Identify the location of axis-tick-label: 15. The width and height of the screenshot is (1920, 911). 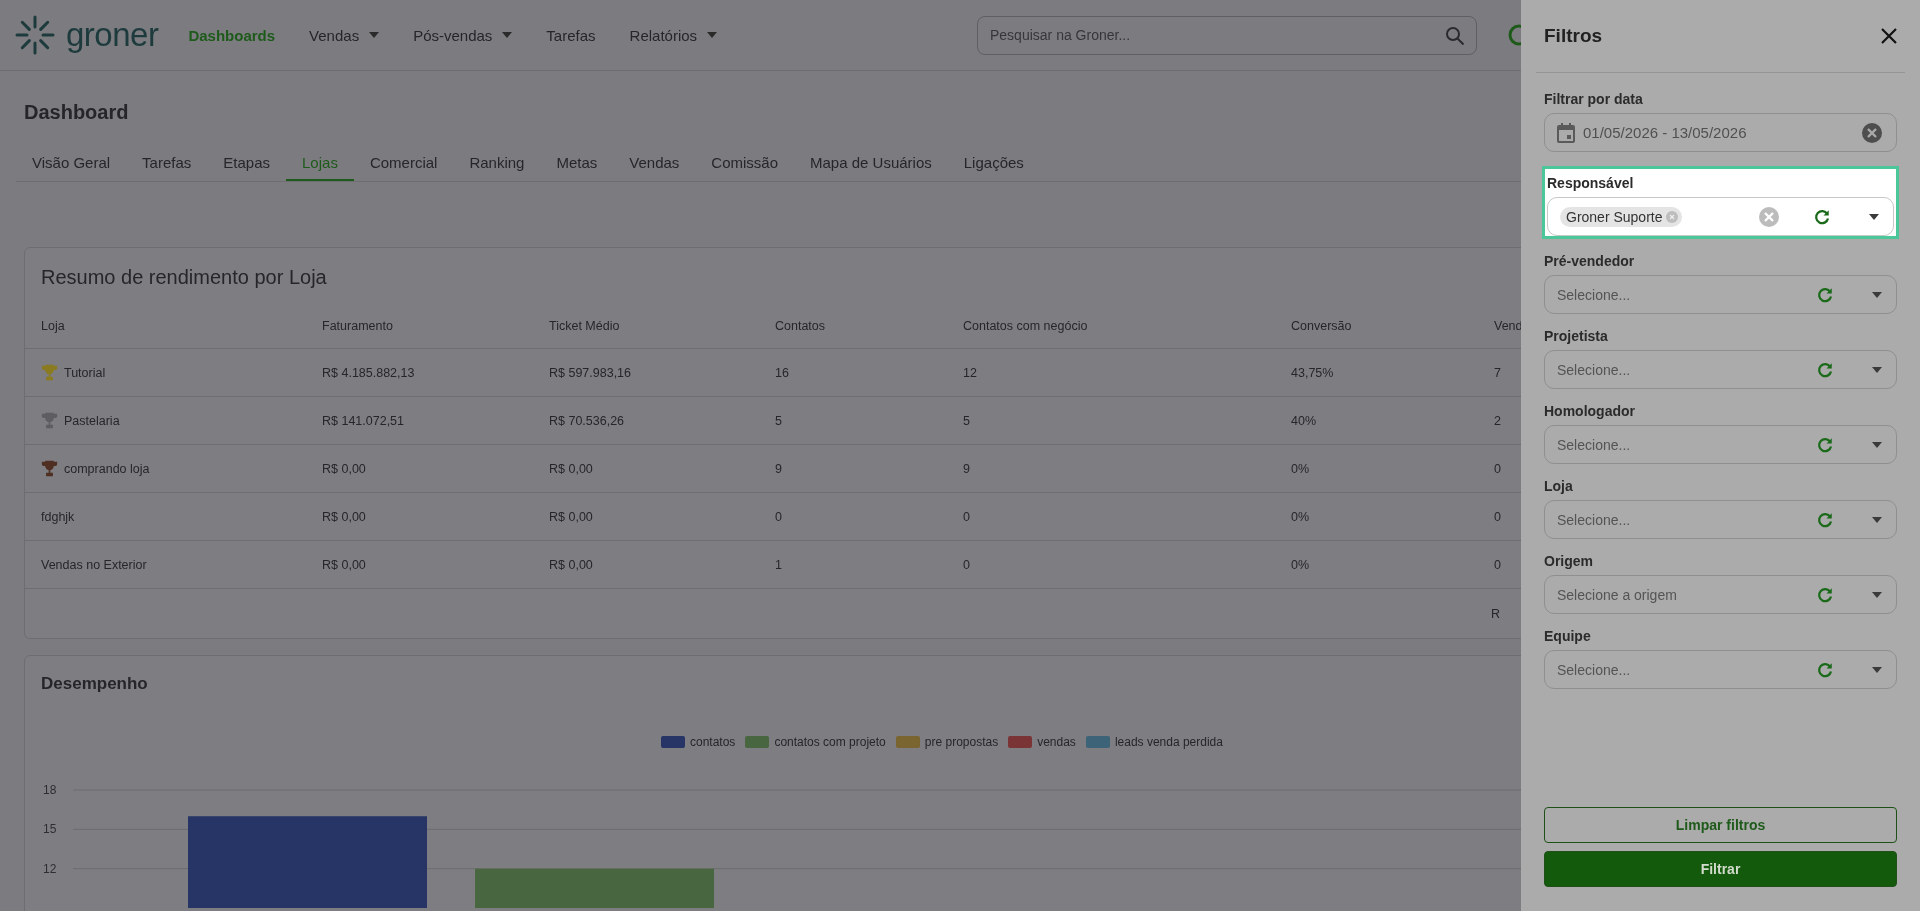
(50, 829).